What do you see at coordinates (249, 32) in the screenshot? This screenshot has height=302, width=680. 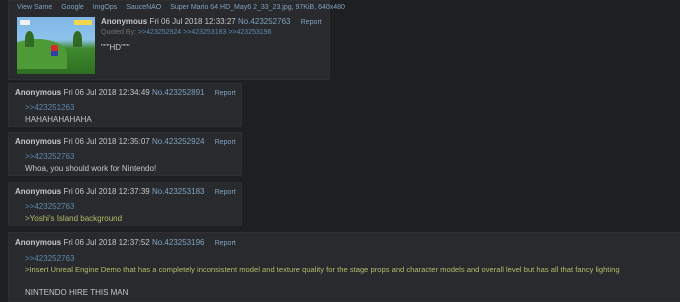 I see `quoted-by-link: >>423253196` at bounding box center [249, 32].